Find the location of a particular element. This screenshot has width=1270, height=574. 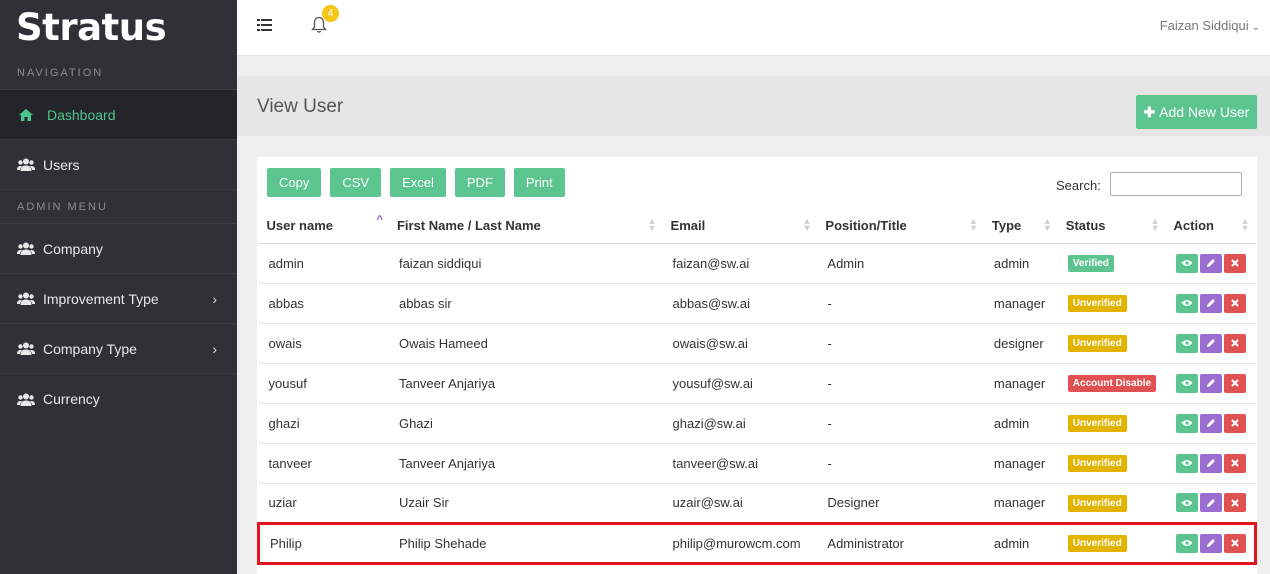

sidebar-item-company-type: Company Type › is located at coordinates (118, 349).